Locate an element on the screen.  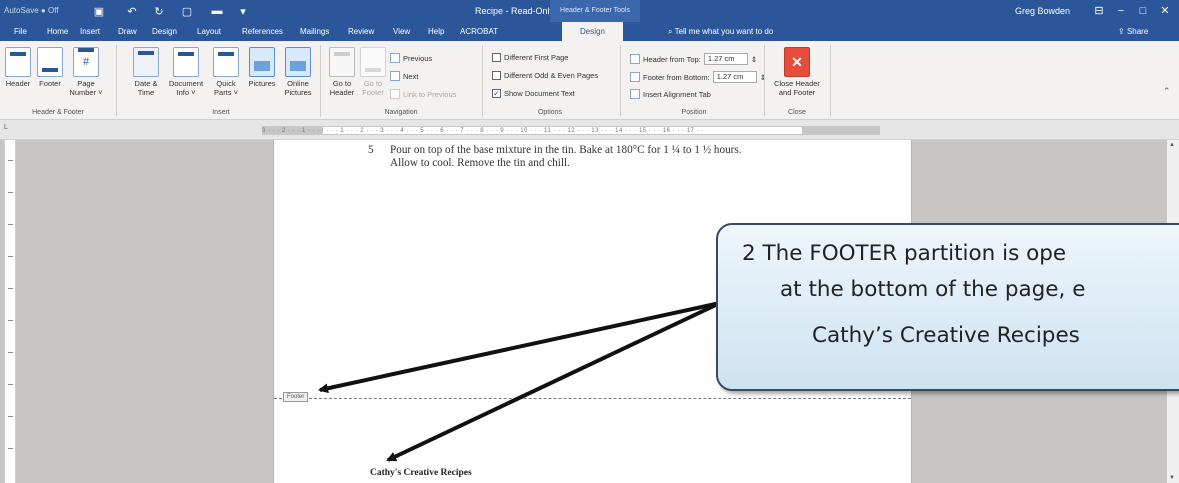
page-number-icon: # is located at coordinates (86, 62).